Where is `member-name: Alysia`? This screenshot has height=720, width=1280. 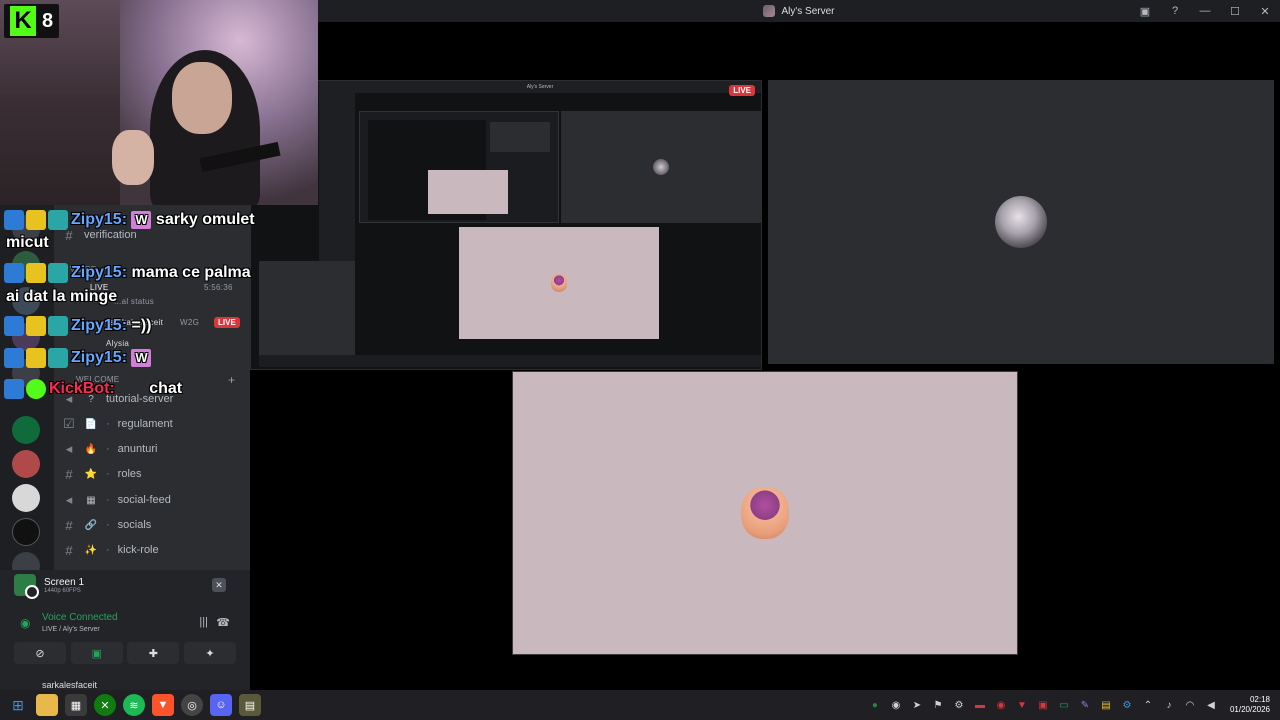
member-name: Alysia is located at coordinates (117, 343).